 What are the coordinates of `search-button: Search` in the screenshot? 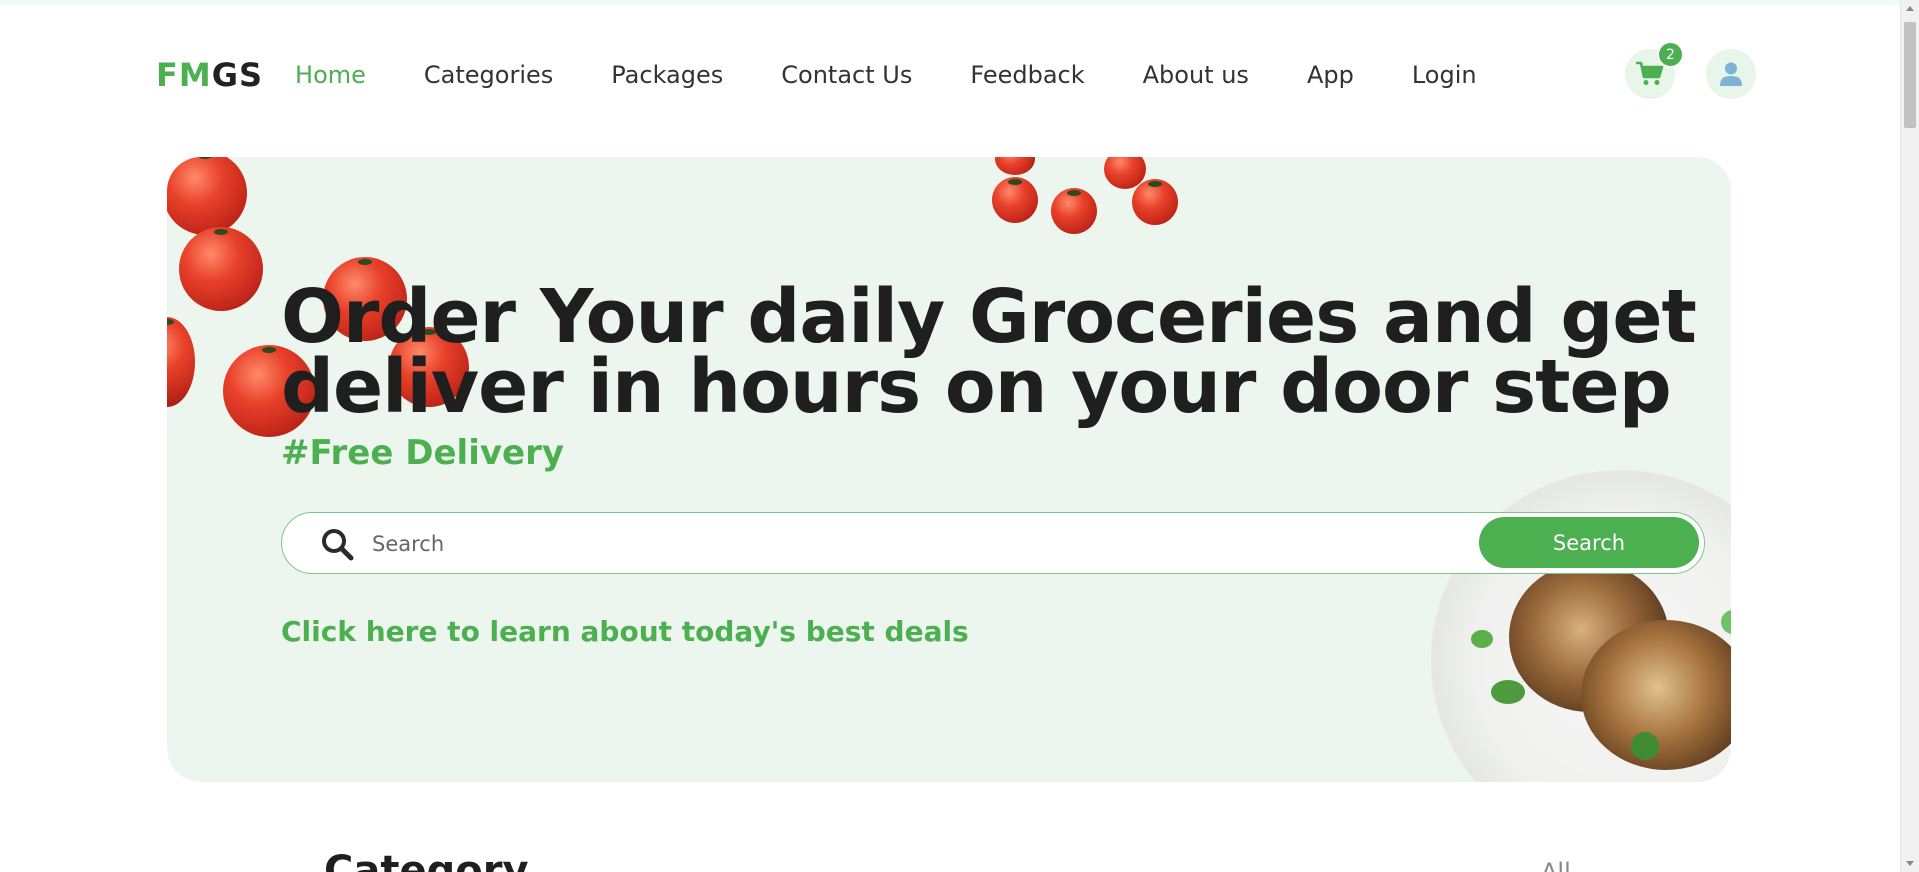 It's located at (1589, 542).